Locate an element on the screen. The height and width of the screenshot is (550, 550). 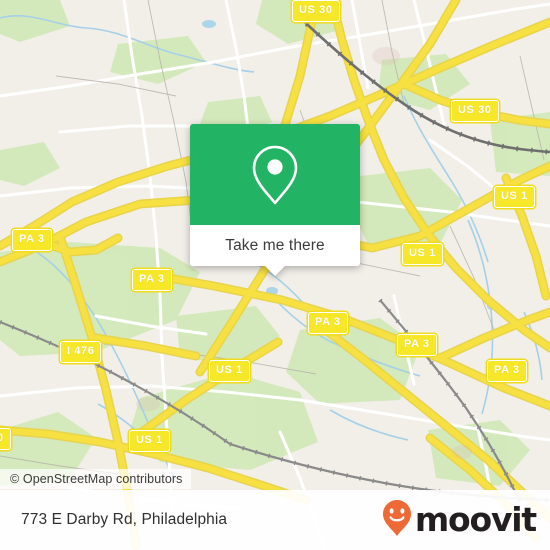
popup-action-panel: Take me there is located at coordinates (275, 250).